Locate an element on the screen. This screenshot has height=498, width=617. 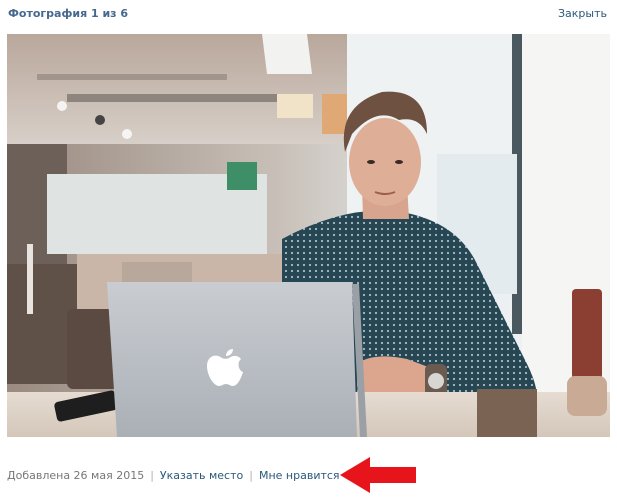
red-arrow-icon is located at coordinates (378, 476).